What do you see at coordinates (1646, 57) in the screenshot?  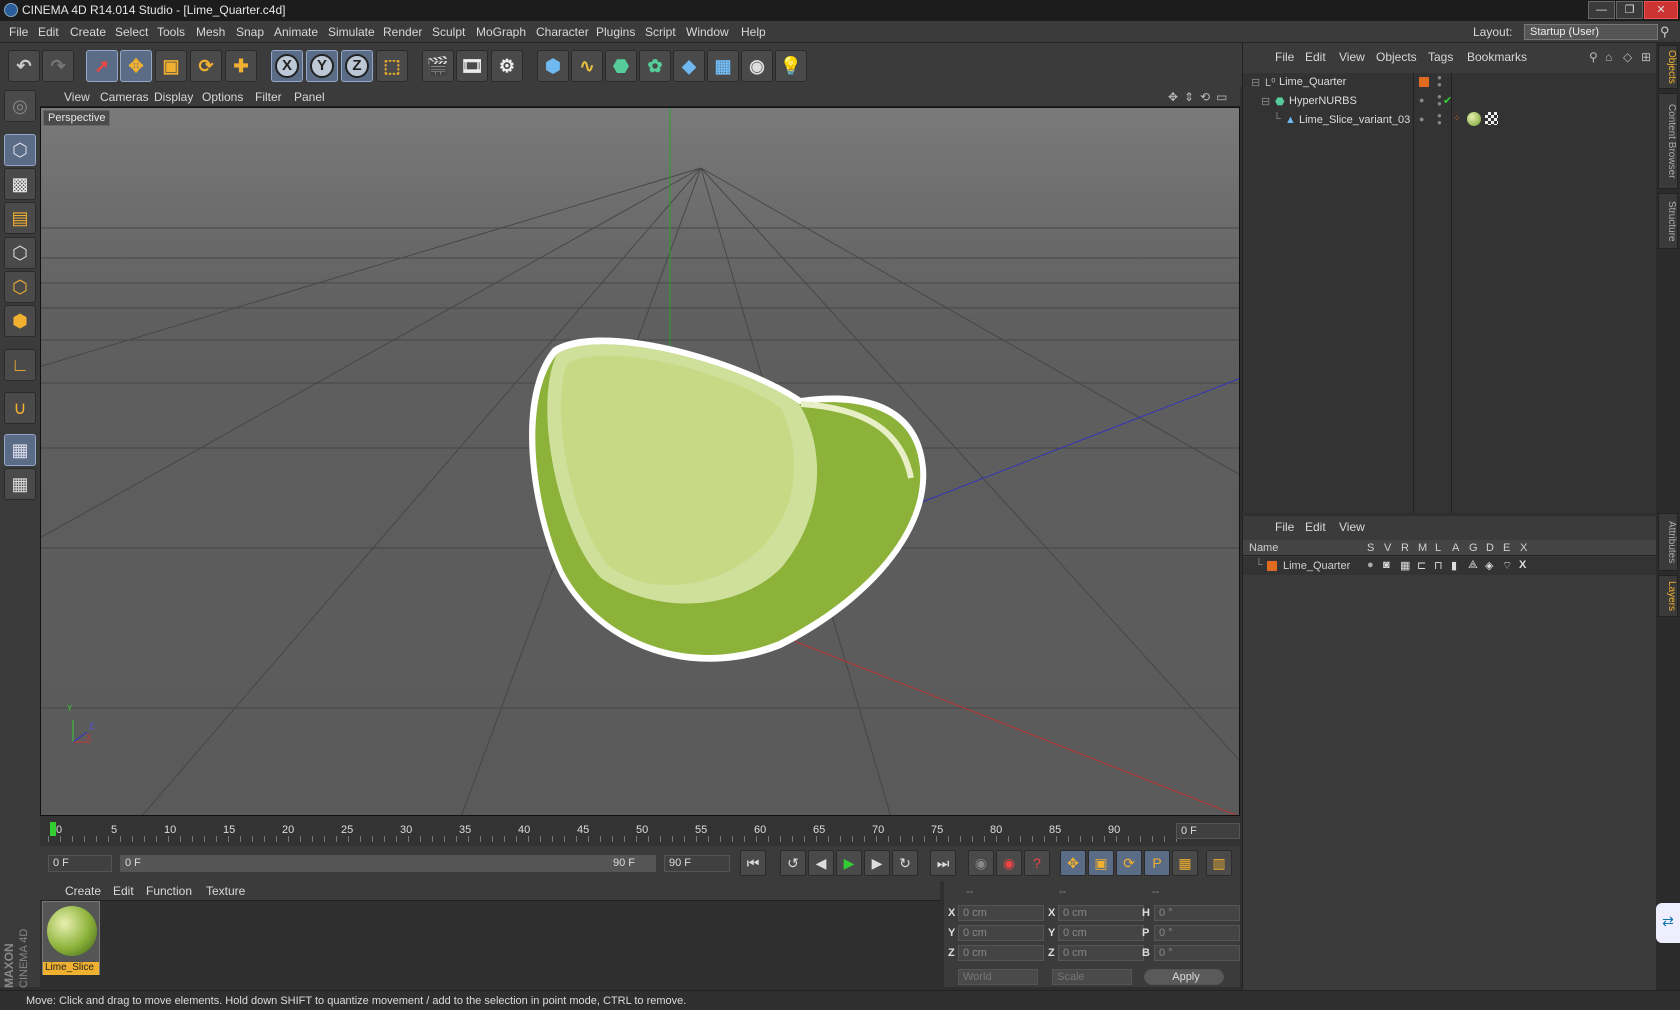 I see `obj-new-window-icon: ⊞` at bounding box center [1646, 57].